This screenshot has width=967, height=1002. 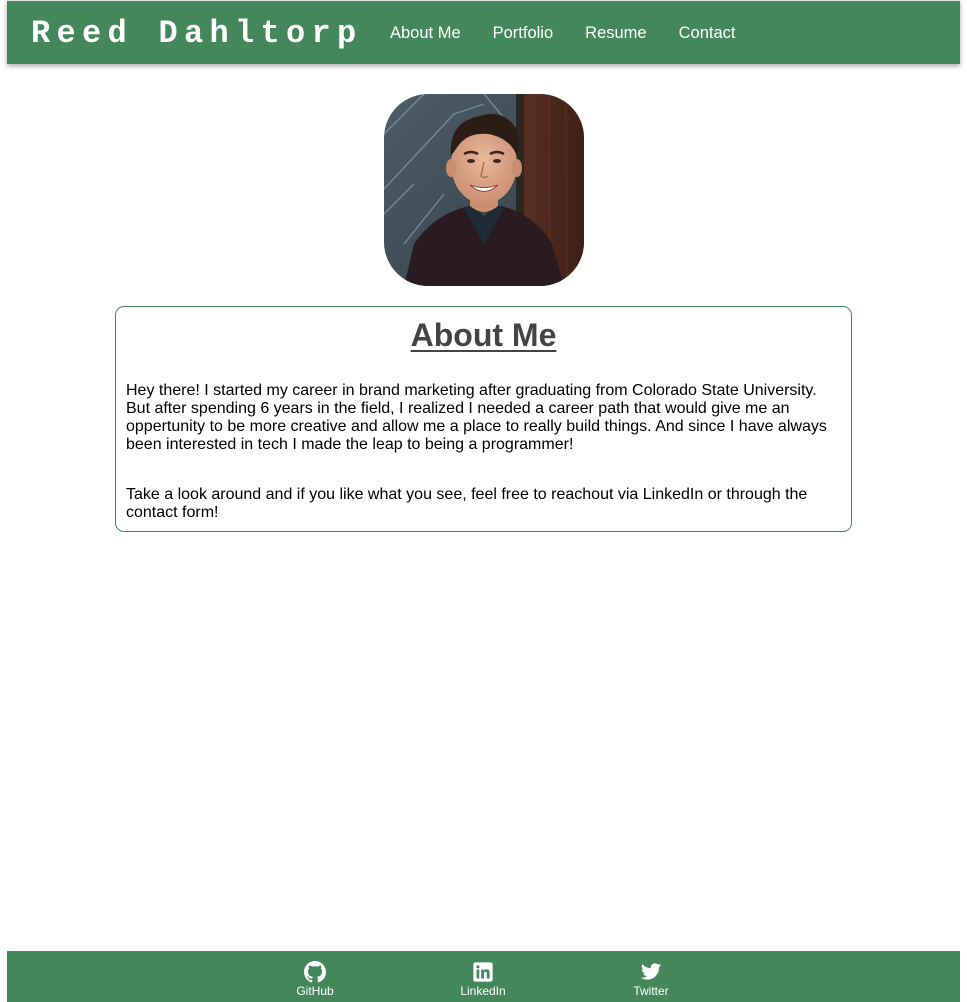 I want to click on github-link: GitHub, so click(x=315, y=979).